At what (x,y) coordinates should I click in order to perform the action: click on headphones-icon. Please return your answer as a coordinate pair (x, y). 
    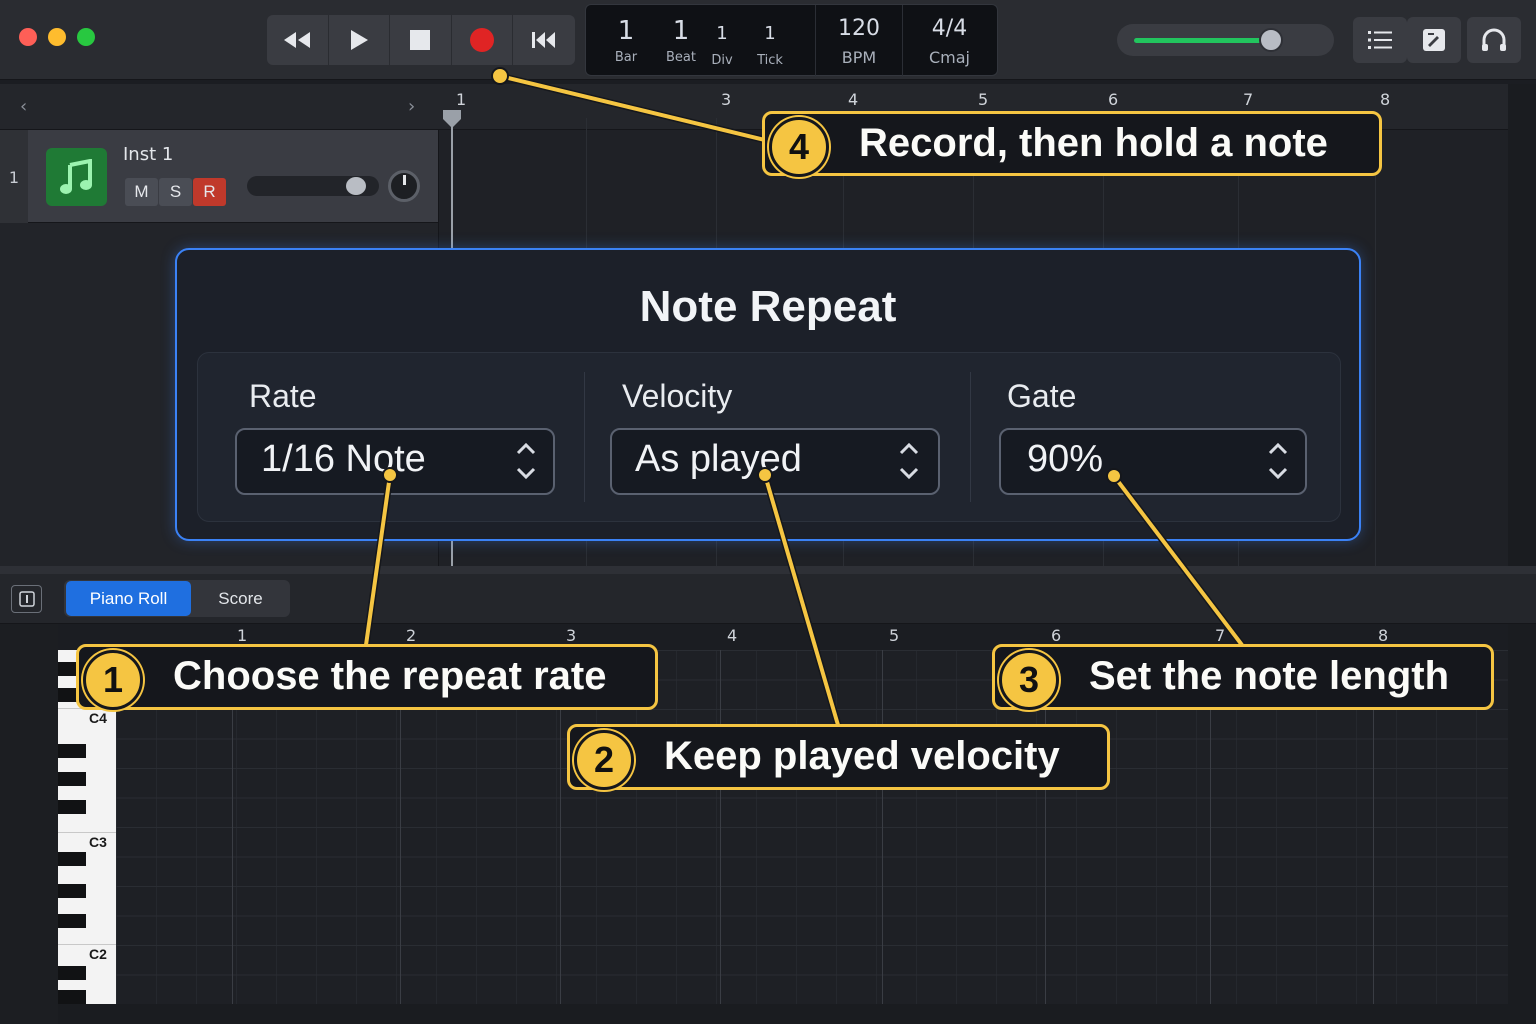
    Looking at the image, I should click on (1494, 39).